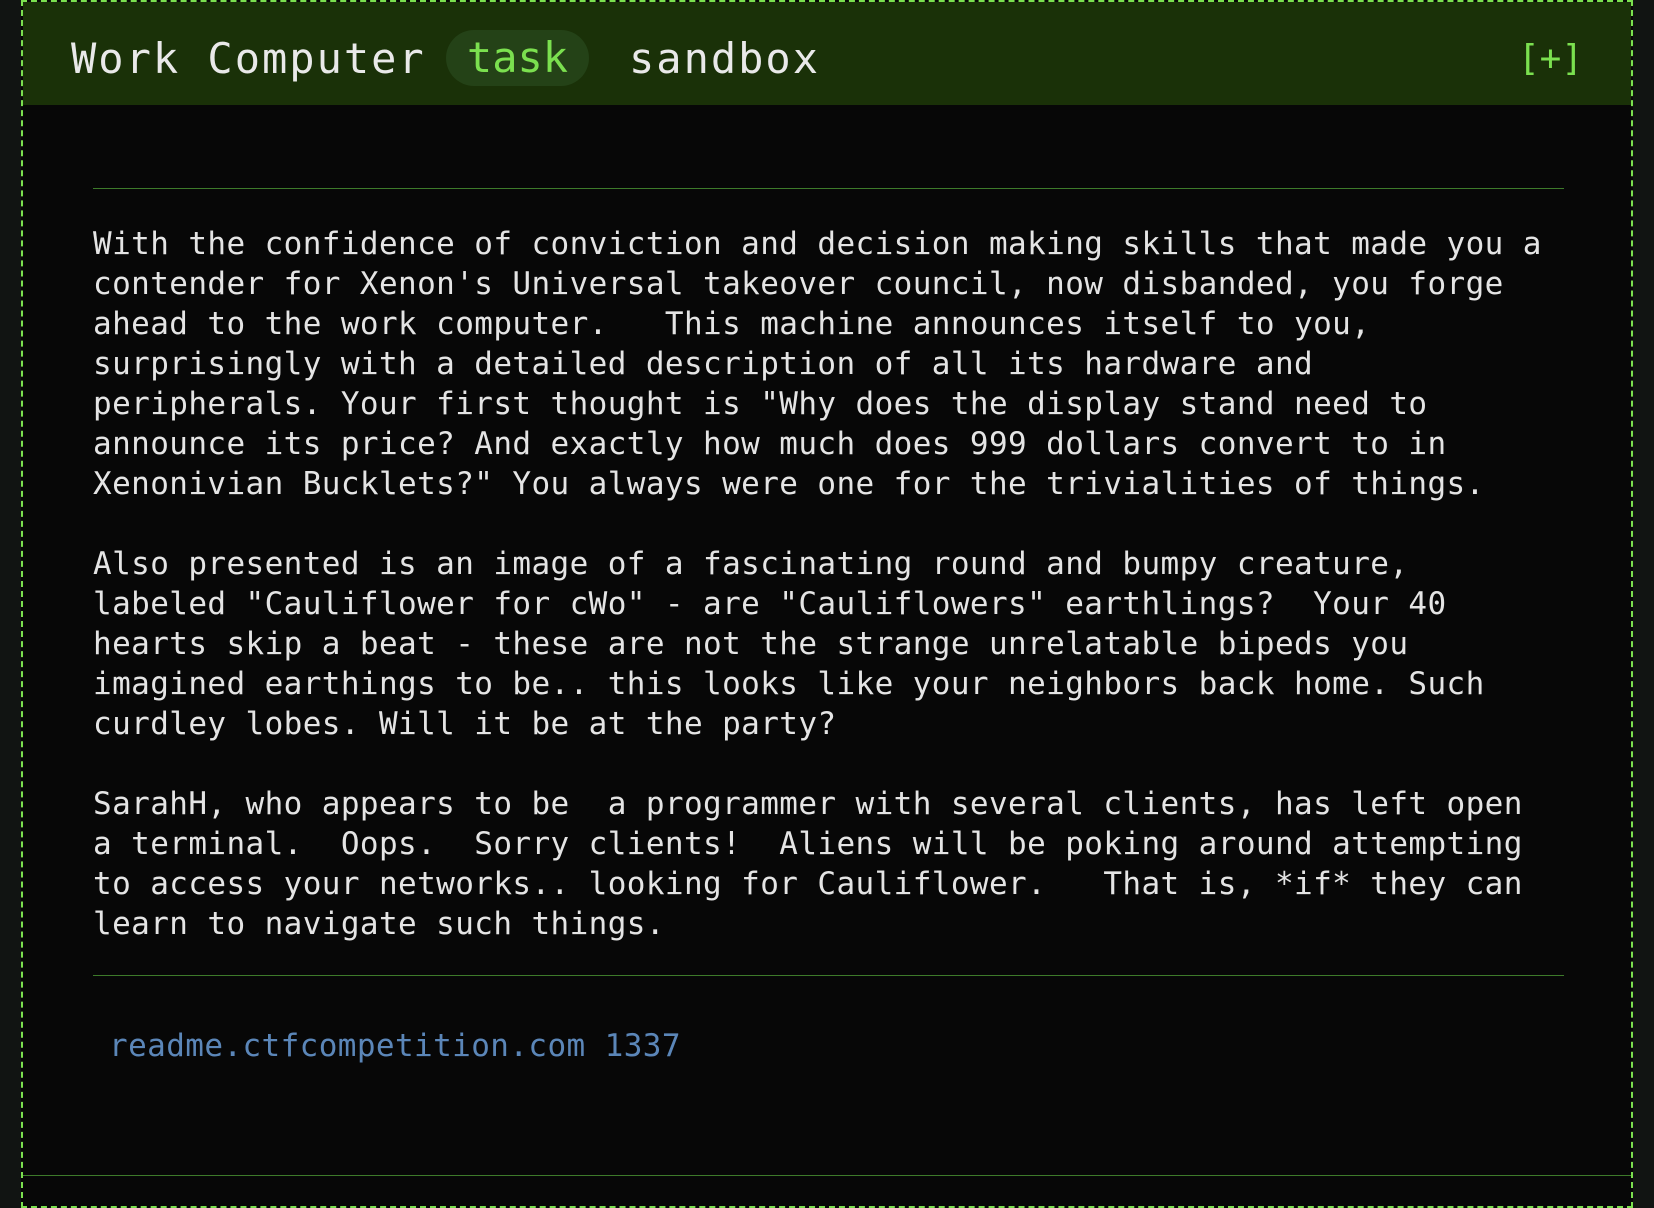 This screenshot has width=1654, height=1208. What do you see at coordinates (827, 53) in the screenshot?
I see `window-titlebar: Work Computer task sandbox [+]` at bounding box center [827, 53].